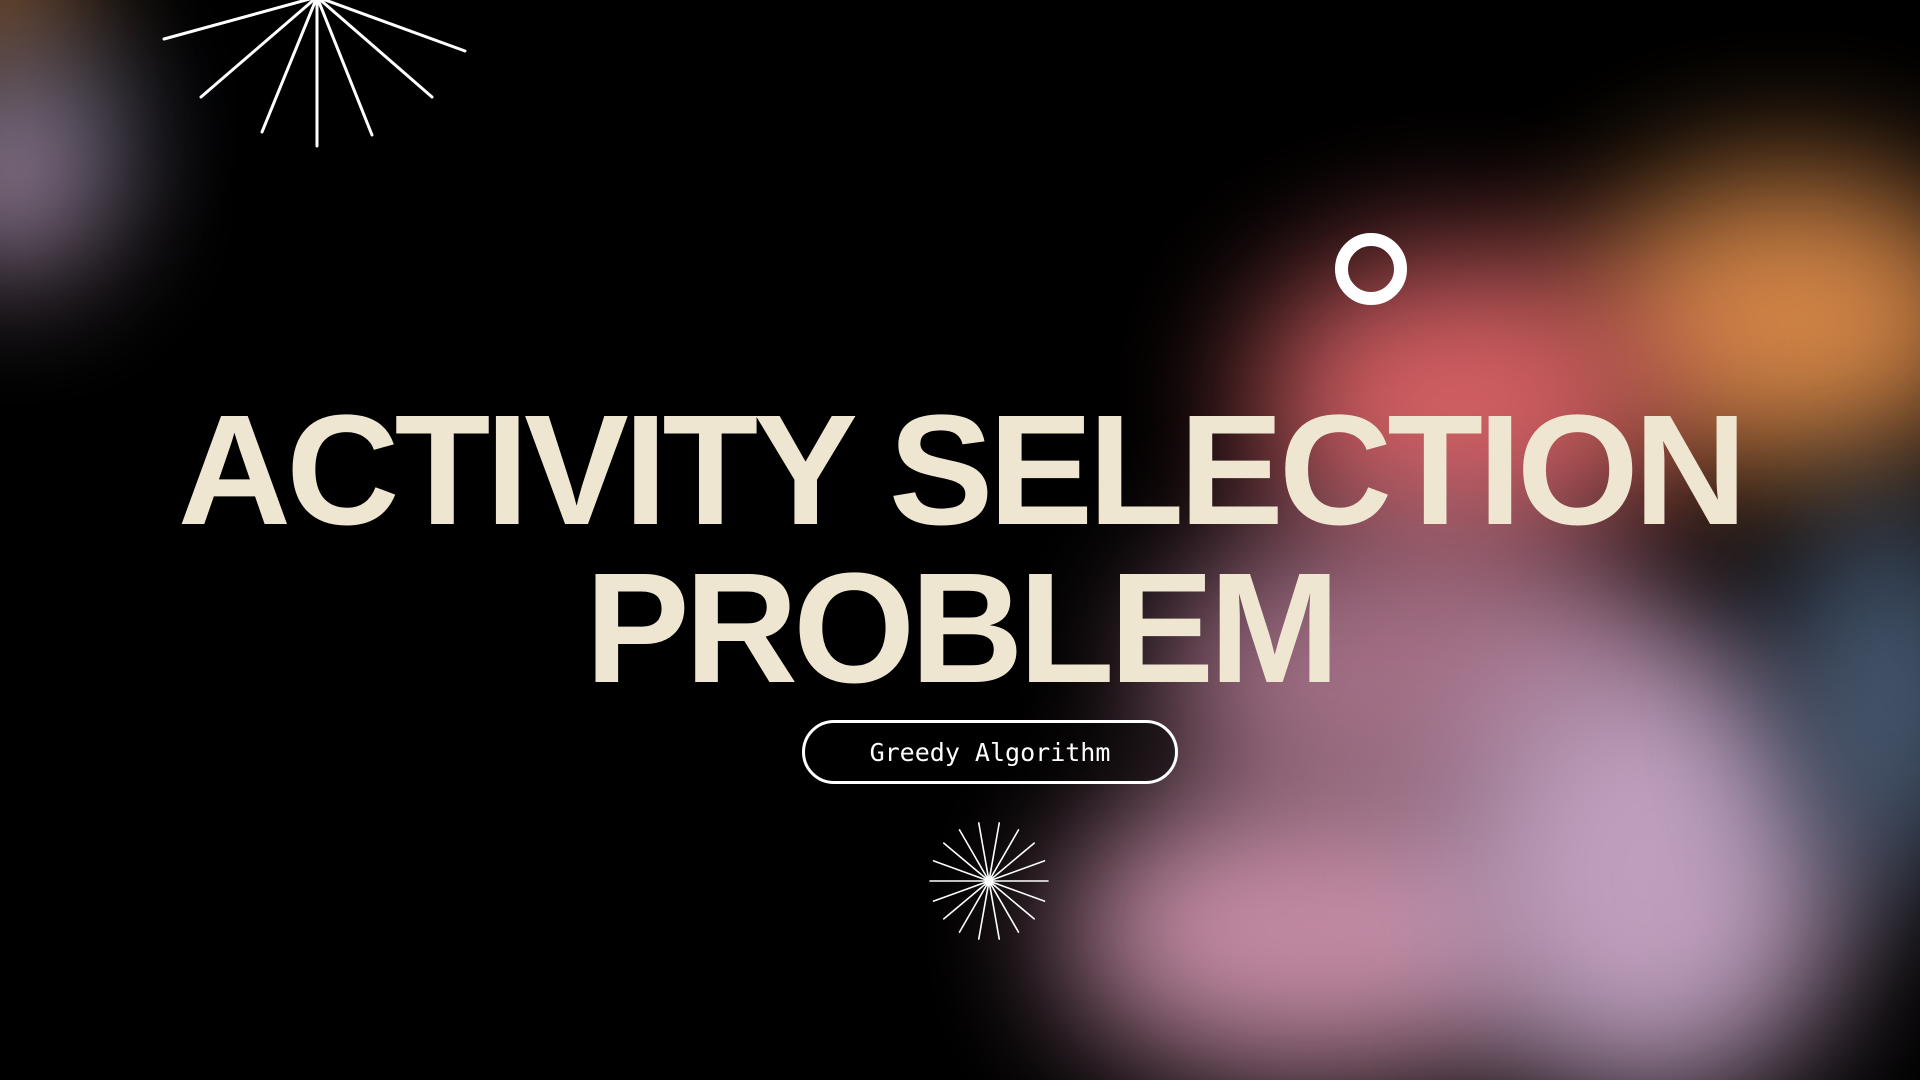 Image resolution: width=1920 pixels, height=1080 pixels. What do you see at coordinates (962, 470) in the screenshot?
I see `title-line-1: ACTIVITY SELECTION` at bounding box center [962, 470].